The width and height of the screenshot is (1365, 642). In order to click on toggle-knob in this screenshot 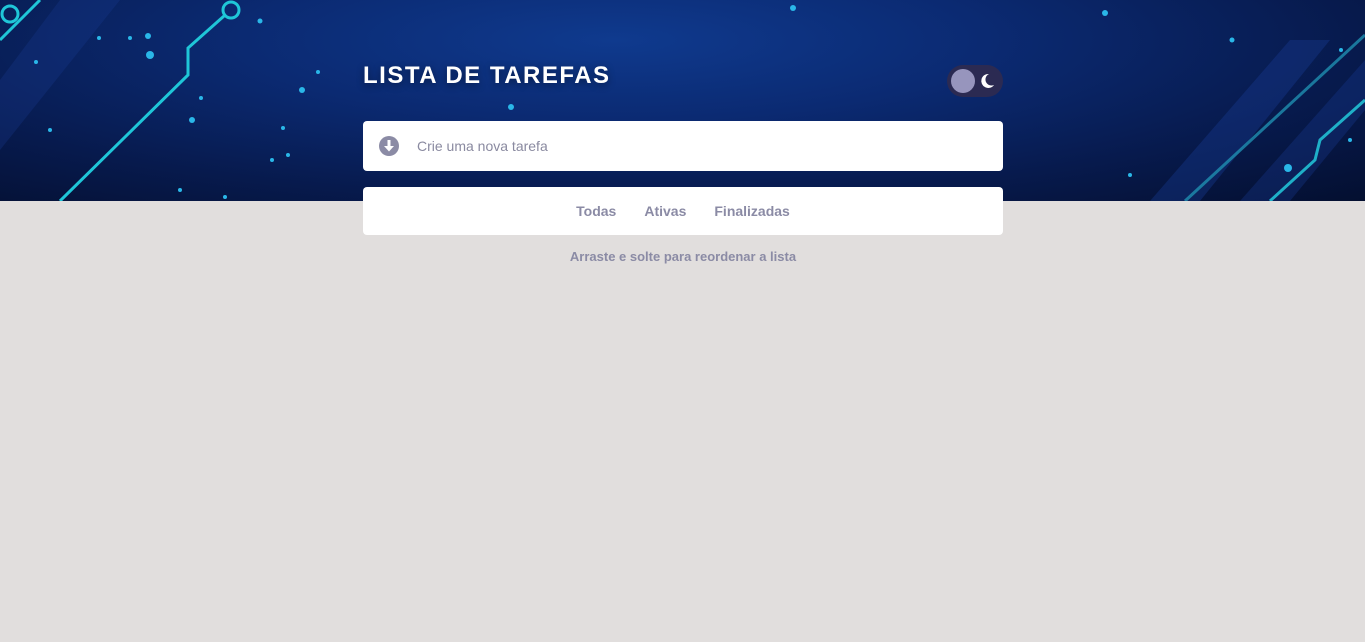, I will do `click(963, 81)`.